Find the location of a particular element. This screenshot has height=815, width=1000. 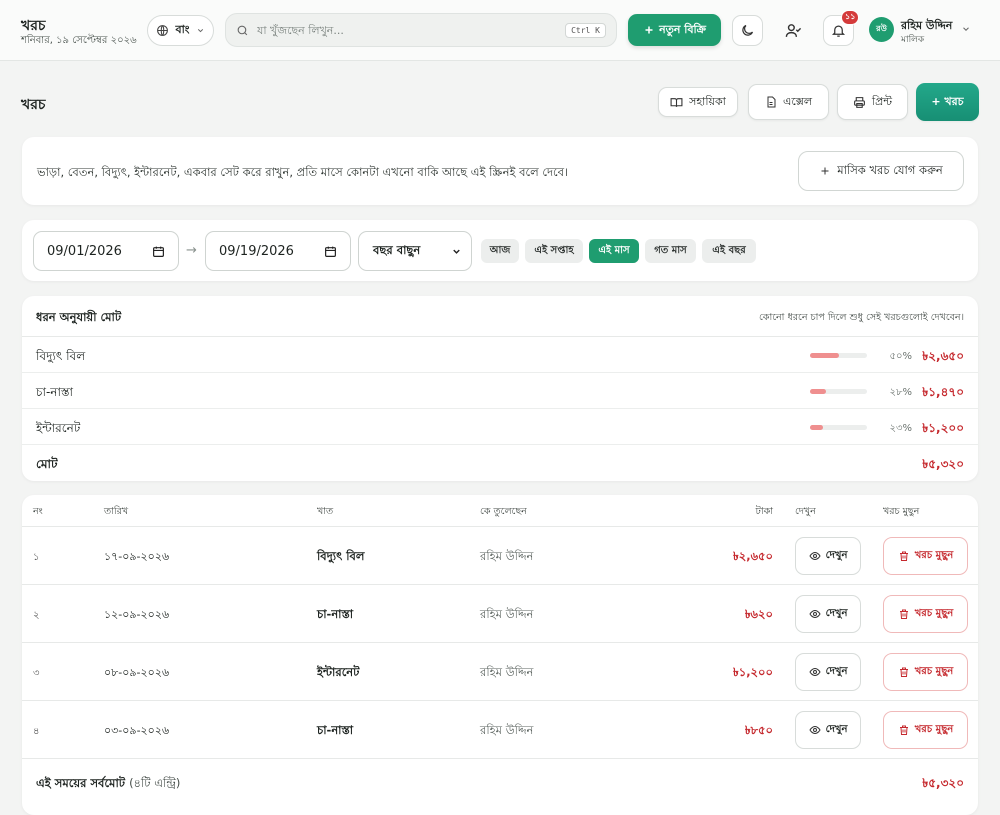

col-header-amount: টাকা is located at coordinates (764, 511).